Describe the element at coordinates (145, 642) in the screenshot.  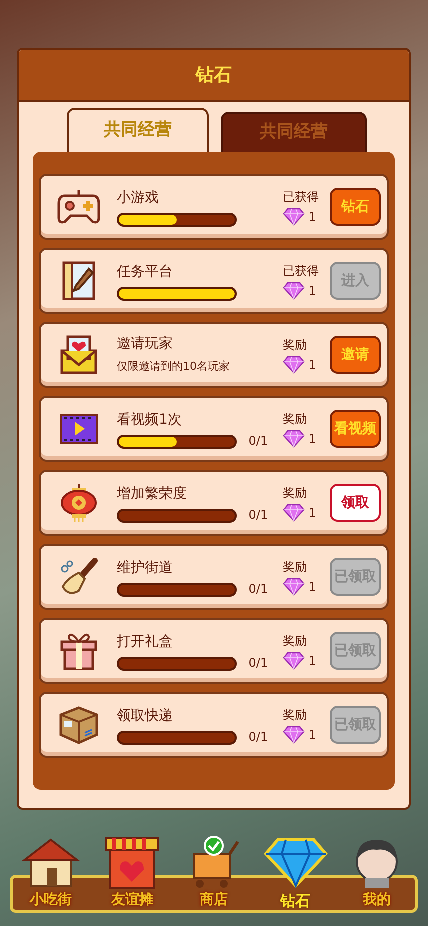
I see `task-title: 打开礼盒` at that location.